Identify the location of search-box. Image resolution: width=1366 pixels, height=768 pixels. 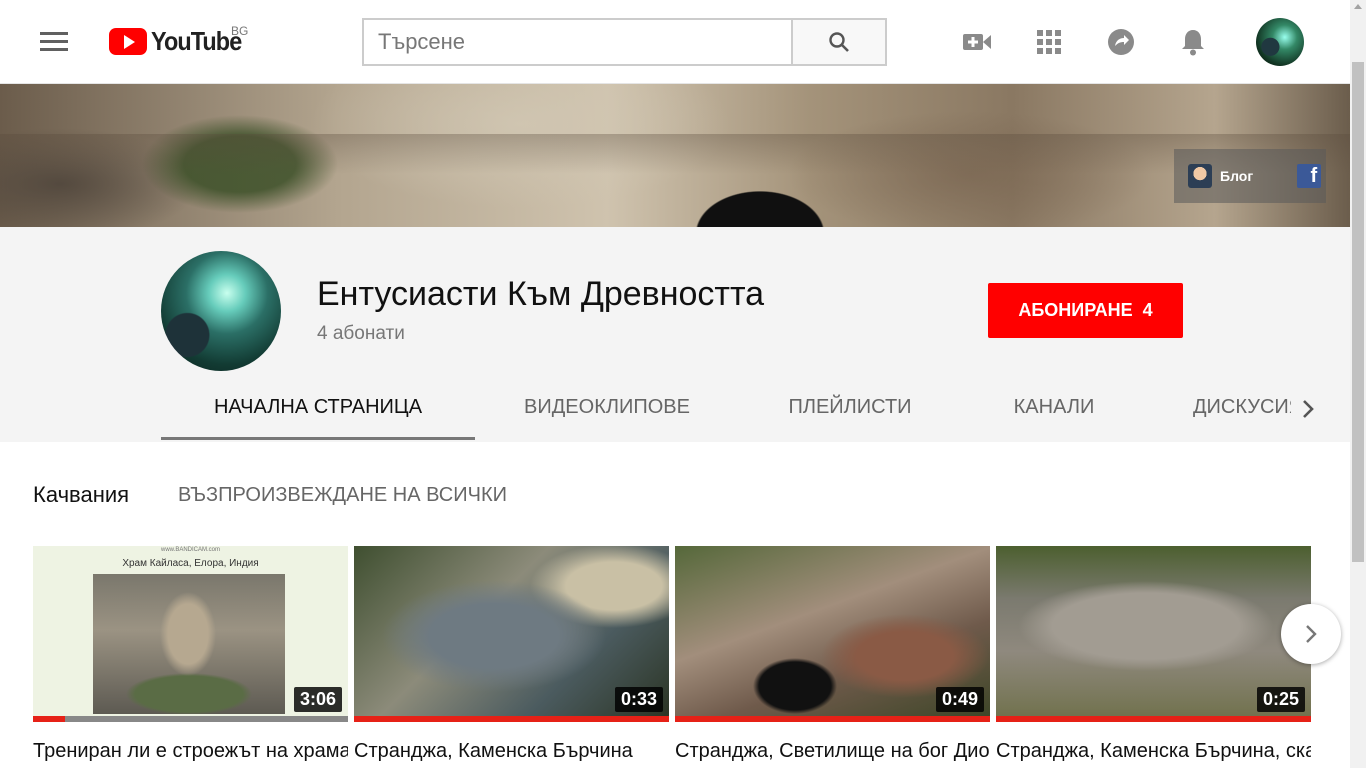
(577, 42).